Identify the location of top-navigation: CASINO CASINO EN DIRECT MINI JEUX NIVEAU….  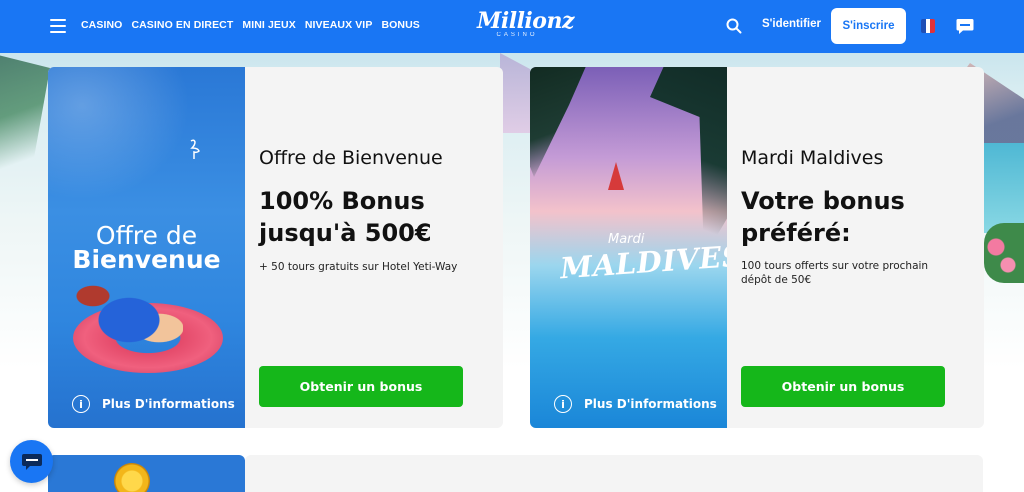
(512, 26).